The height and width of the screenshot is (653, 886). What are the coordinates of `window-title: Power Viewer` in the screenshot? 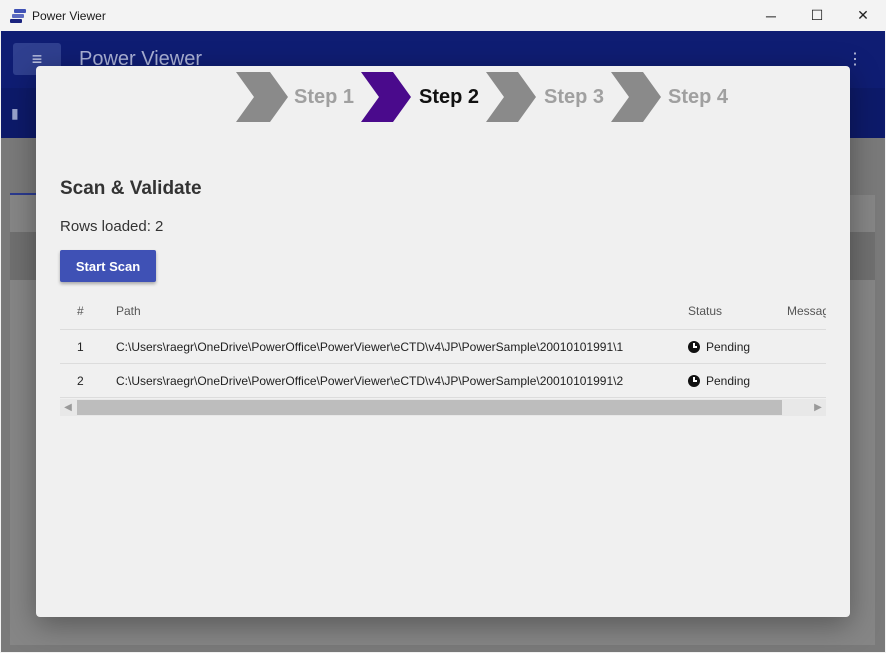 It's located at (69, 15).